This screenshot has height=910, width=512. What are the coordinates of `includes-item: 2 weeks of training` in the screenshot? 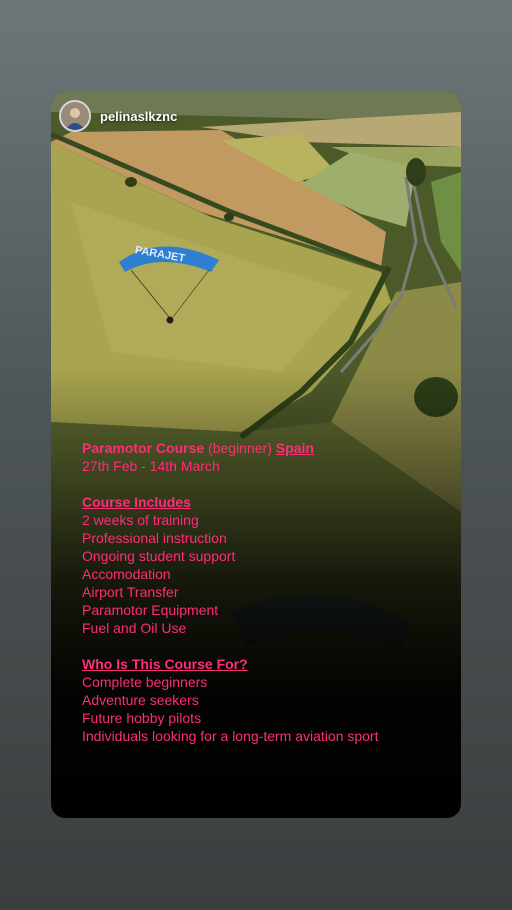 It's located at (140, 520).